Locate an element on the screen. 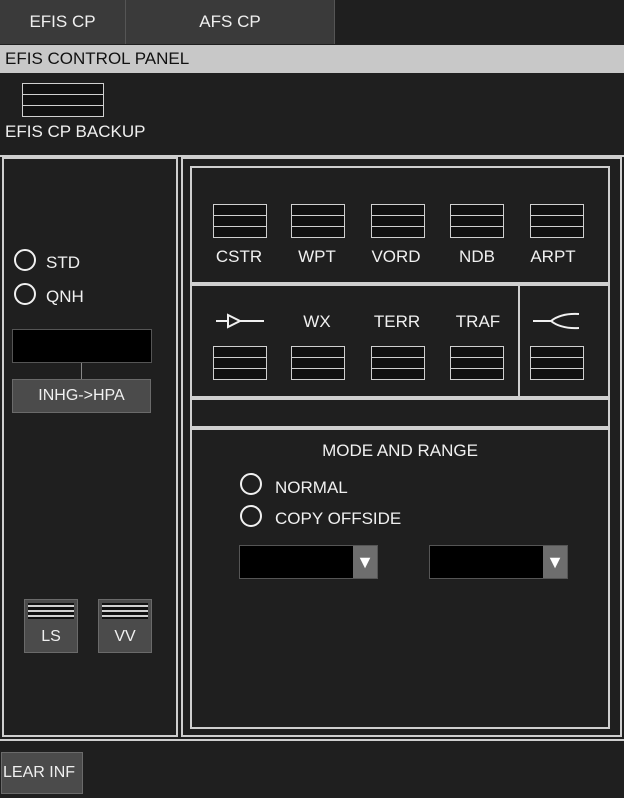  tab-efis-cp-label: EFIS CP is located at coordinates (62, 21).